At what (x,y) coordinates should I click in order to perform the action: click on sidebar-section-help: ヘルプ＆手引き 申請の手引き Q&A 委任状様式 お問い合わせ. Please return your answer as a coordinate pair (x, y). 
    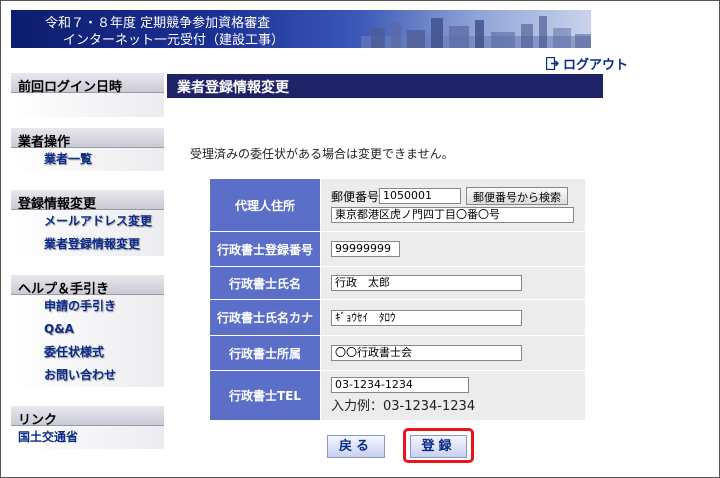
    Looking at the image, I should click on (87, 331).